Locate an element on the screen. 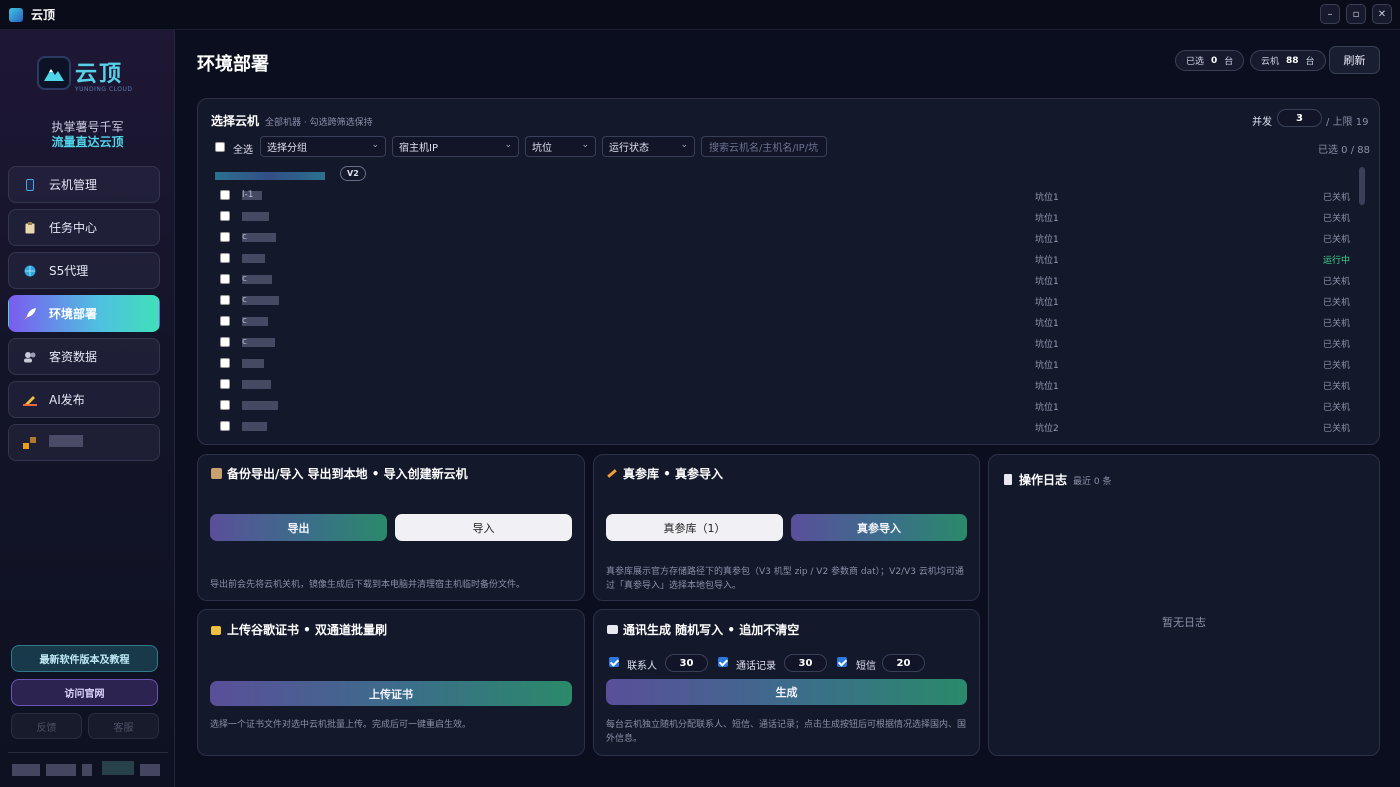 Image resolution: width=1400 pixels, height=787 pixels. nav-label: 客资数据 is located at coordinates (73, 357).